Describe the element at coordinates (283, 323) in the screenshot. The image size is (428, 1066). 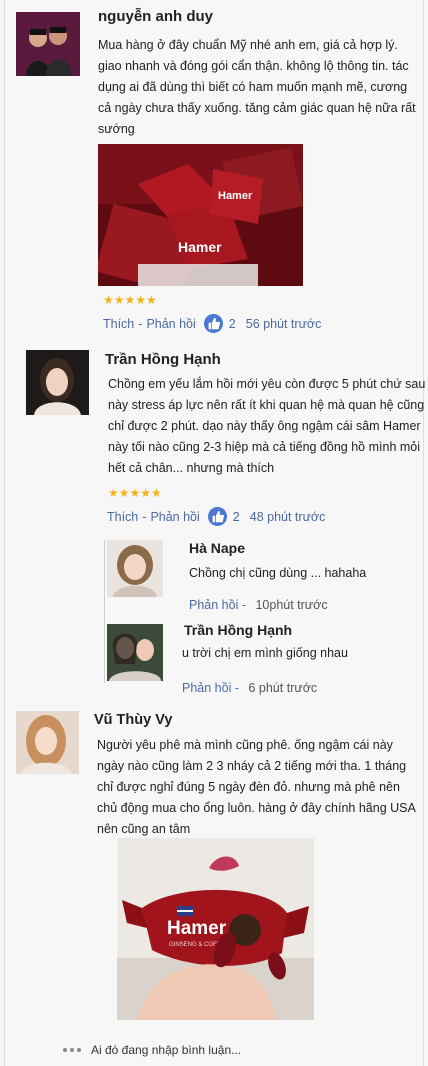
I see `timestamp: 56 phút trước` at that location.